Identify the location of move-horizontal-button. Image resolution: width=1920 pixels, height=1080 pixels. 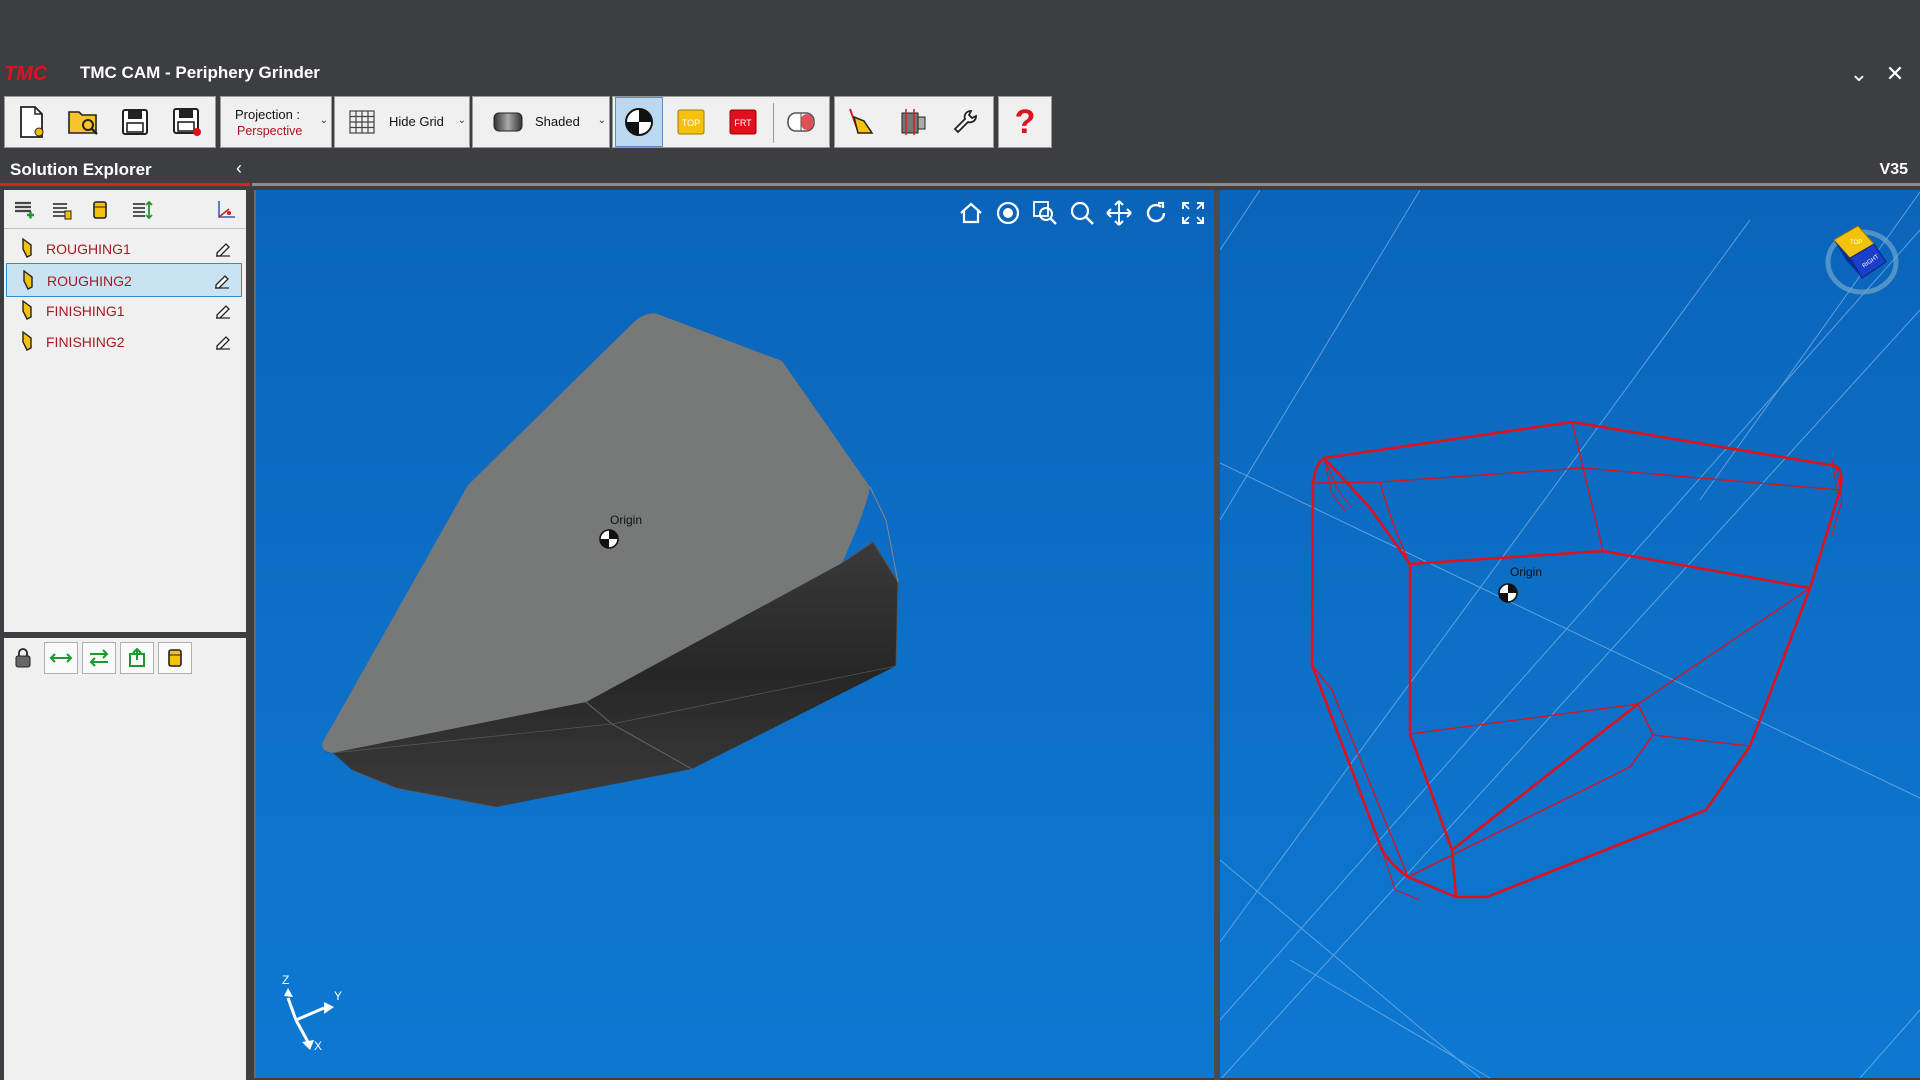
(61, 658).